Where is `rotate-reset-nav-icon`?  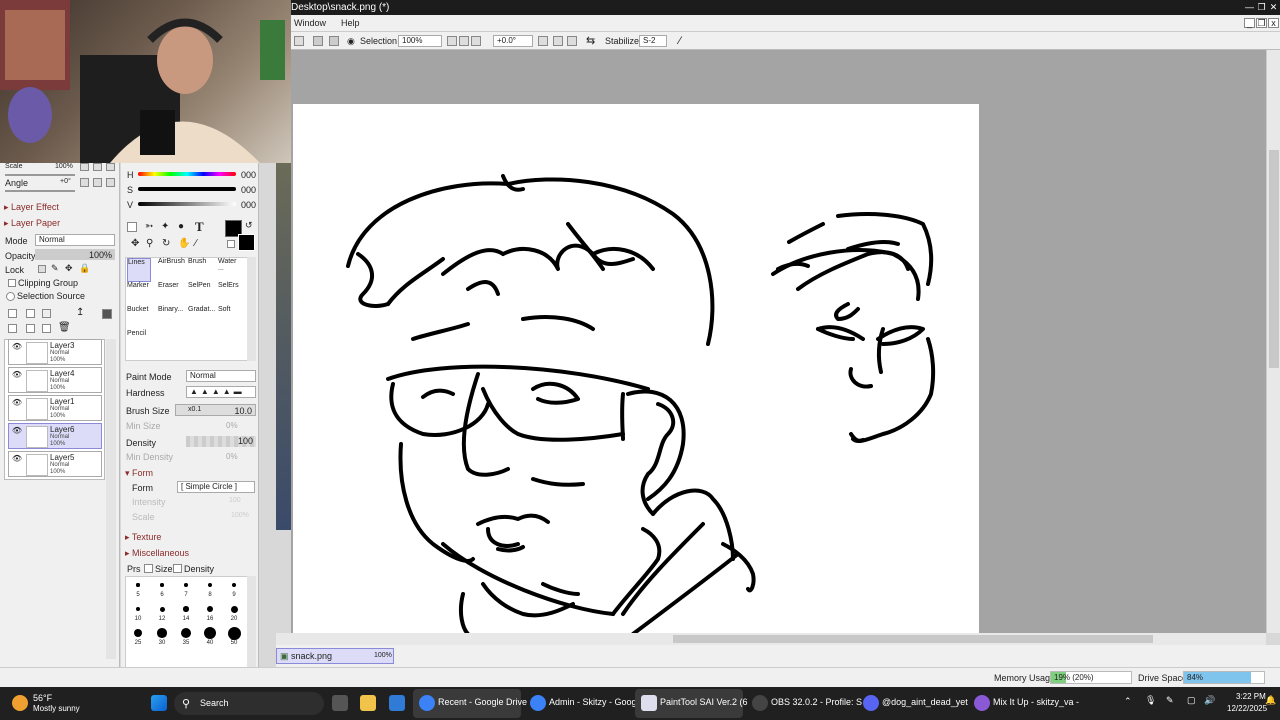 rotate-reset-nav-icon is located at coordinates (110, 182).